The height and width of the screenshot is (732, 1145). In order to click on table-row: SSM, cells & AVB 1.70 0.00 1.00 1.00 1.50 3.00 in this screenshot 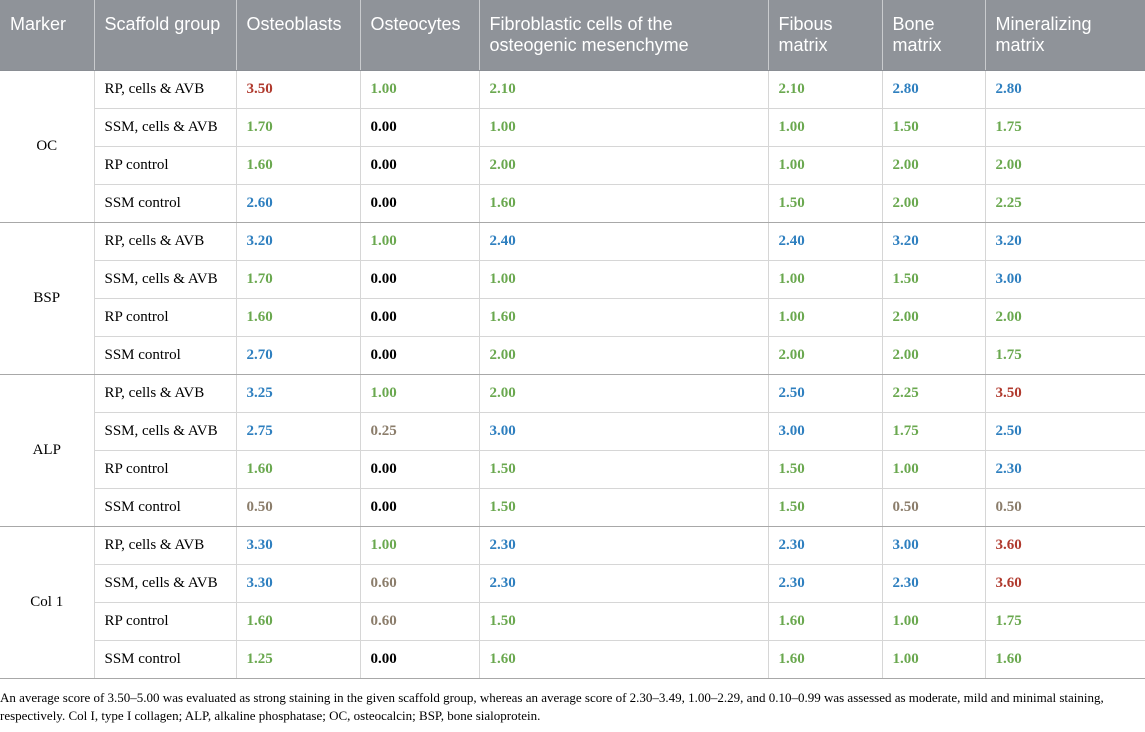, I will do `click(572, 279)`.